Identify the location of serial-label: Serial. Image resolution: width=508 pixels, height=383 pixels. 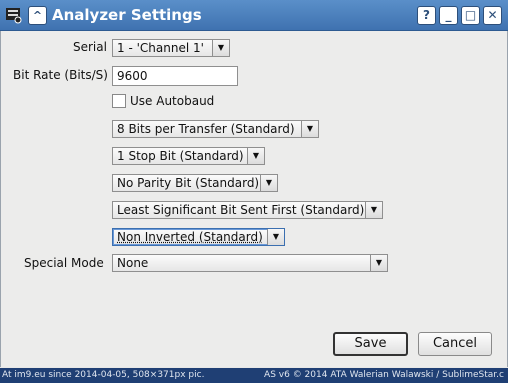
(90, 47).